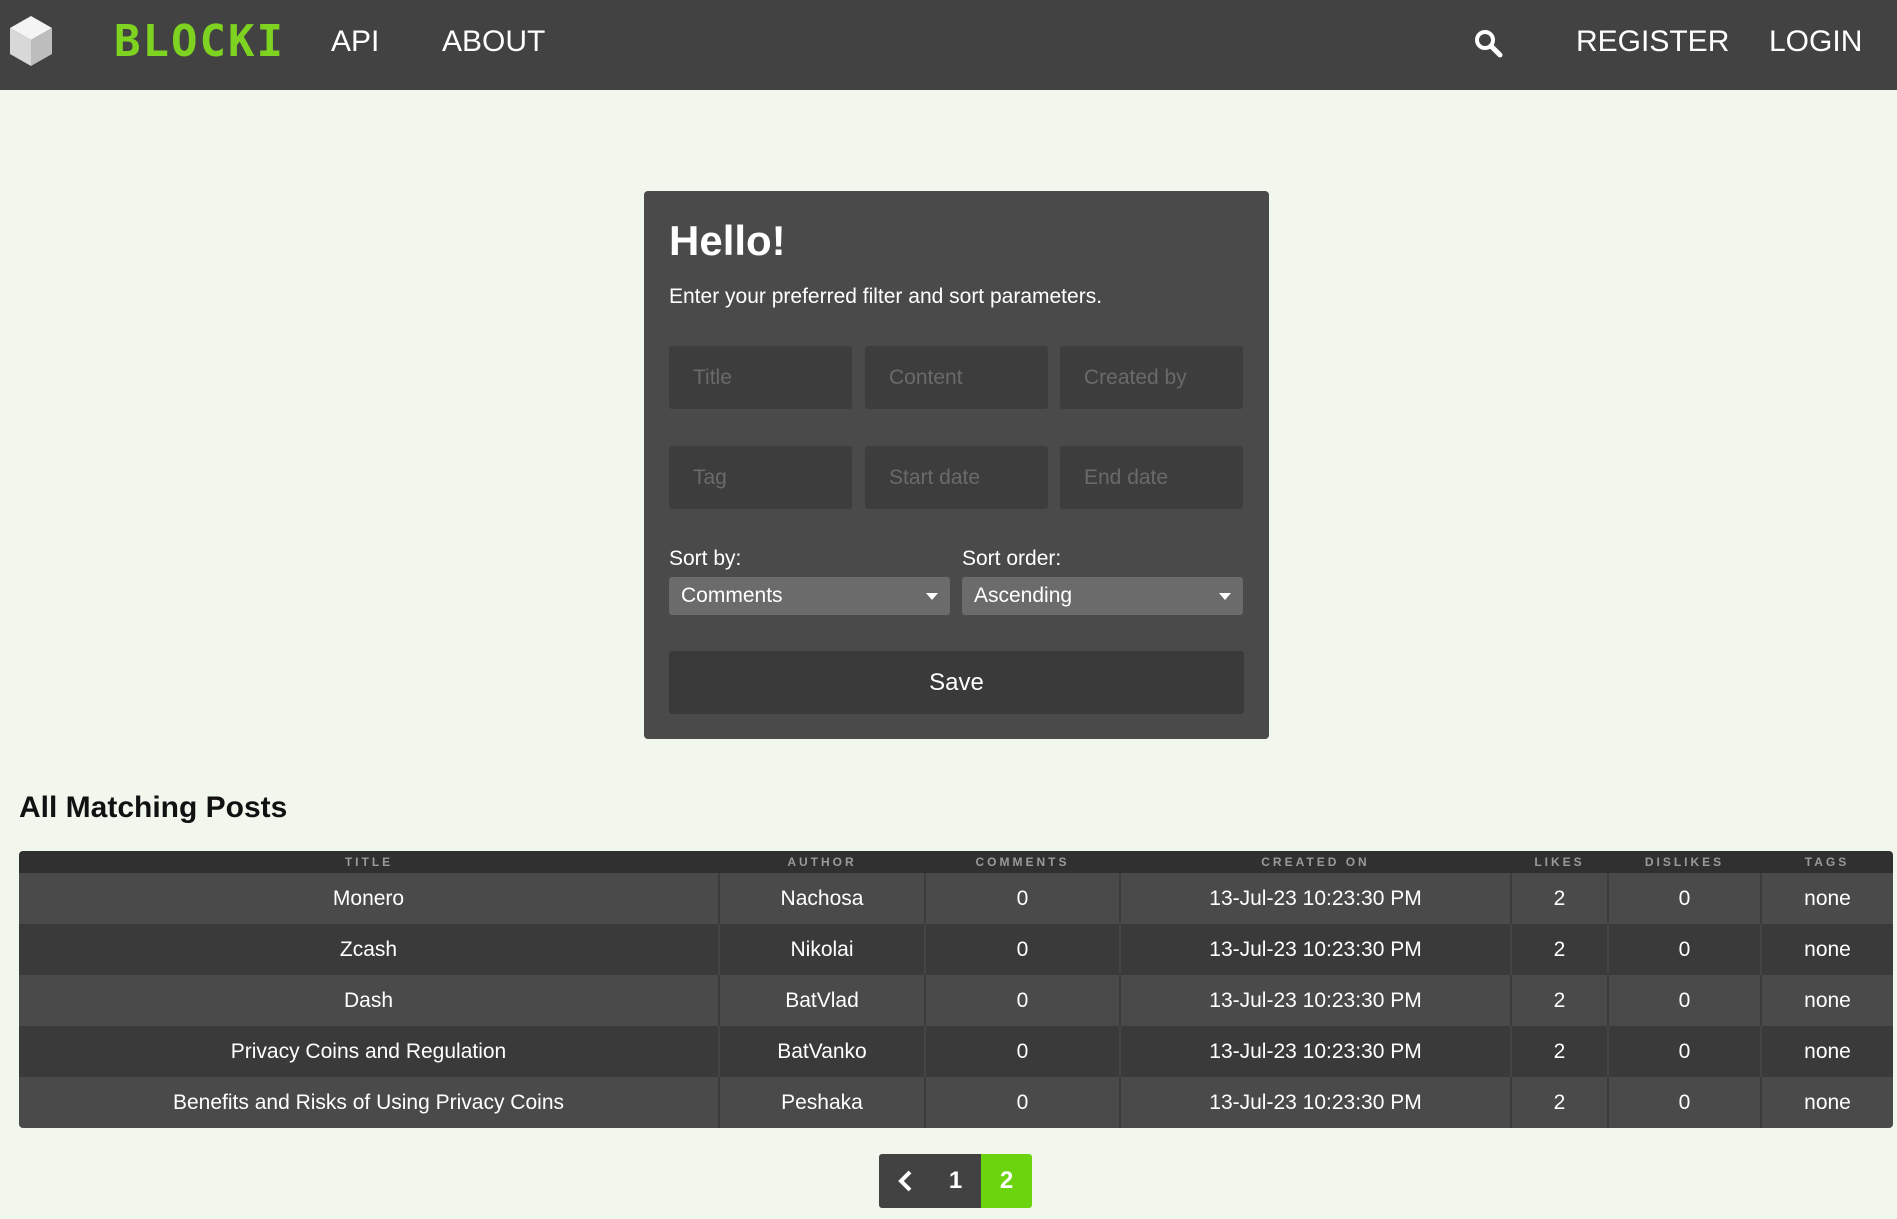 This screenshot has height=1219, width=1897. Describe the element at coordinates (822, 862) in the screenshot. I see `column-header-author: AUTHOR` at that location.